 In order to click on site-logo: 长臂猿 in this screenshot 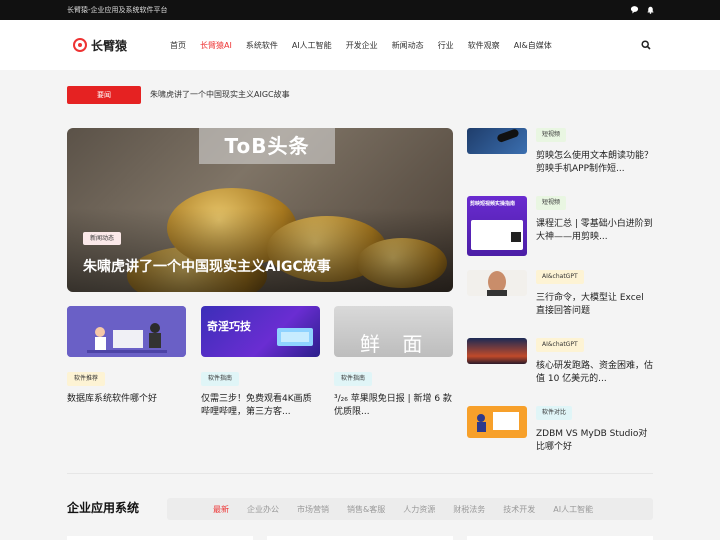, I will do `click(100, 45)`.